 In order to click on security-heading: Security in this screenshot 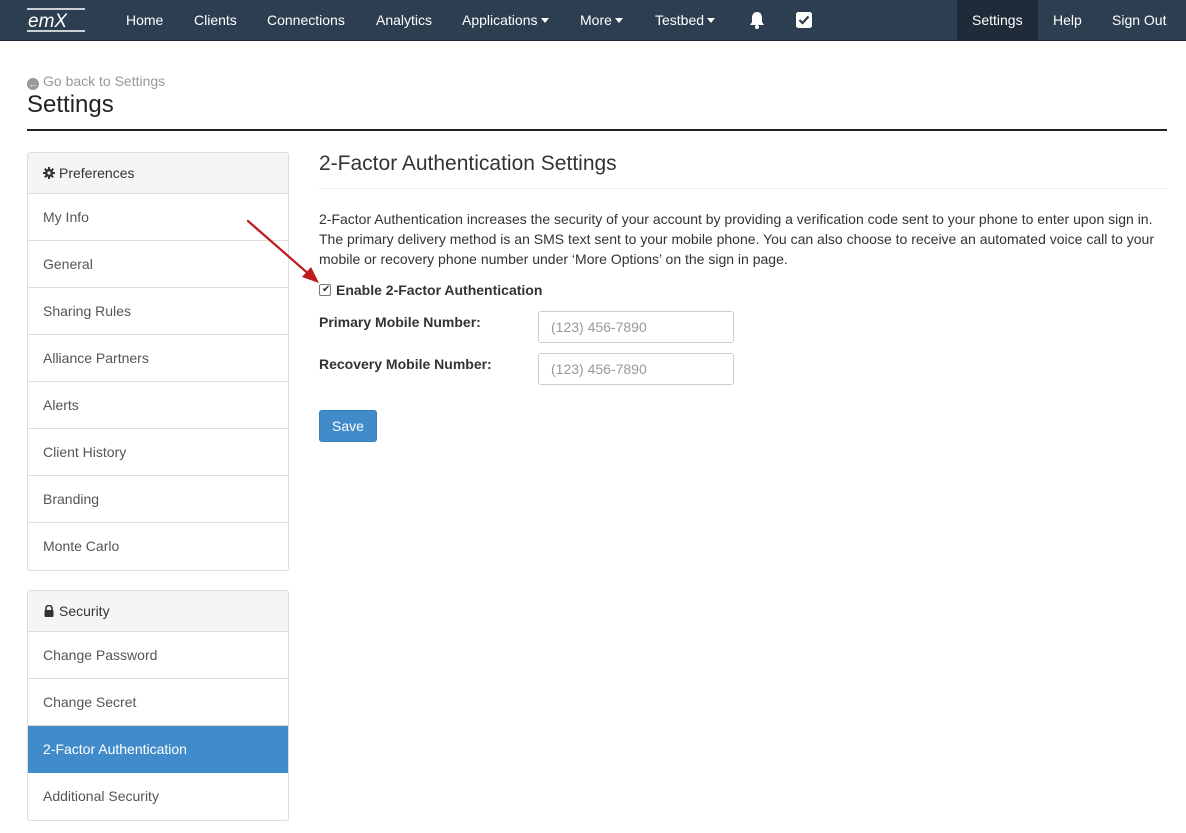, I will do `click(158, 611)`.